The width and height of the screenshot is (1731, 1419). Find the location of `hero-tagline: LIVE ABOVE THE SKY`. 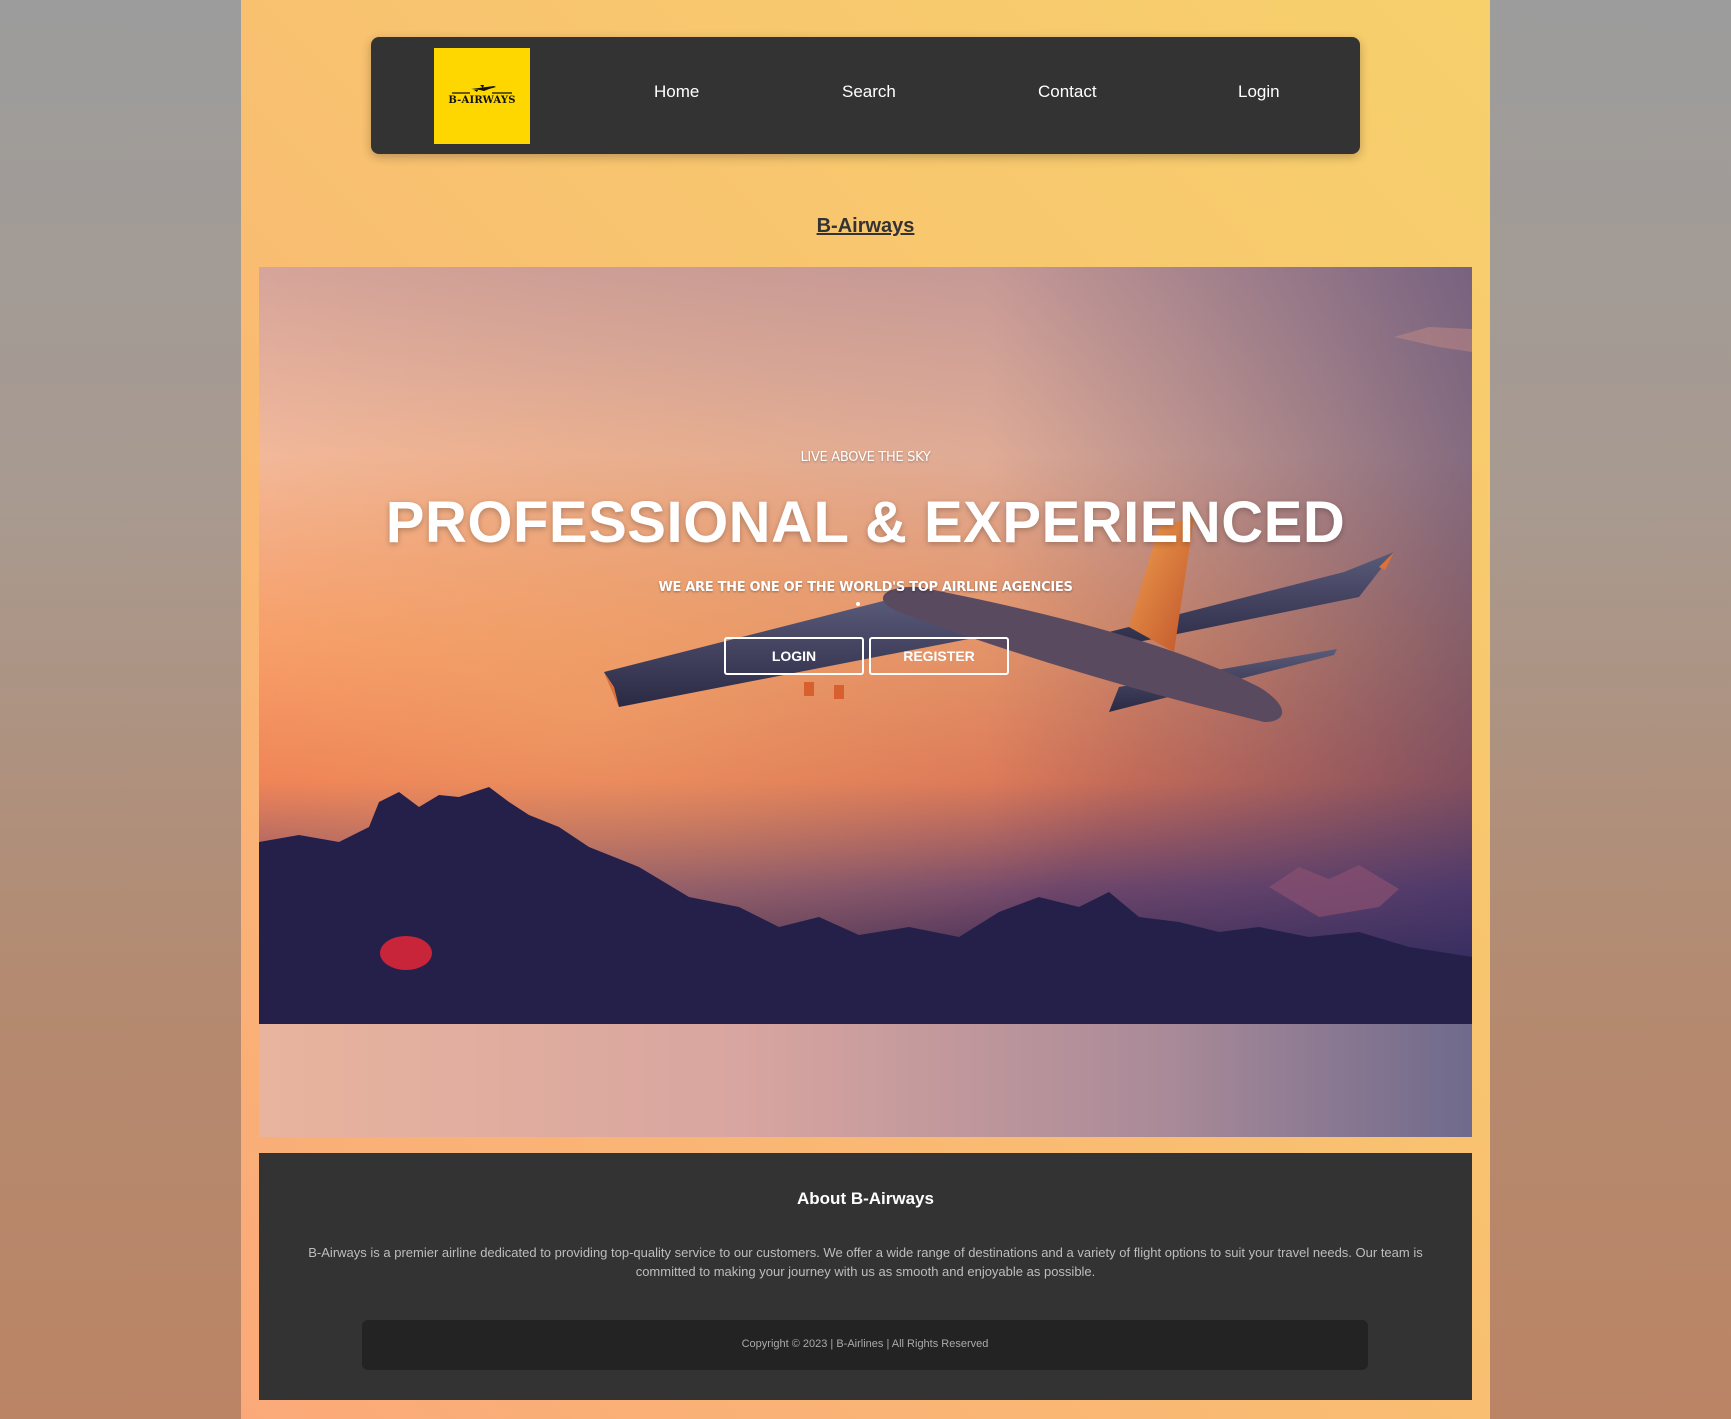

hero-tagline: LIVE ABOVE THE SKY is located at coordinates (865, 457).